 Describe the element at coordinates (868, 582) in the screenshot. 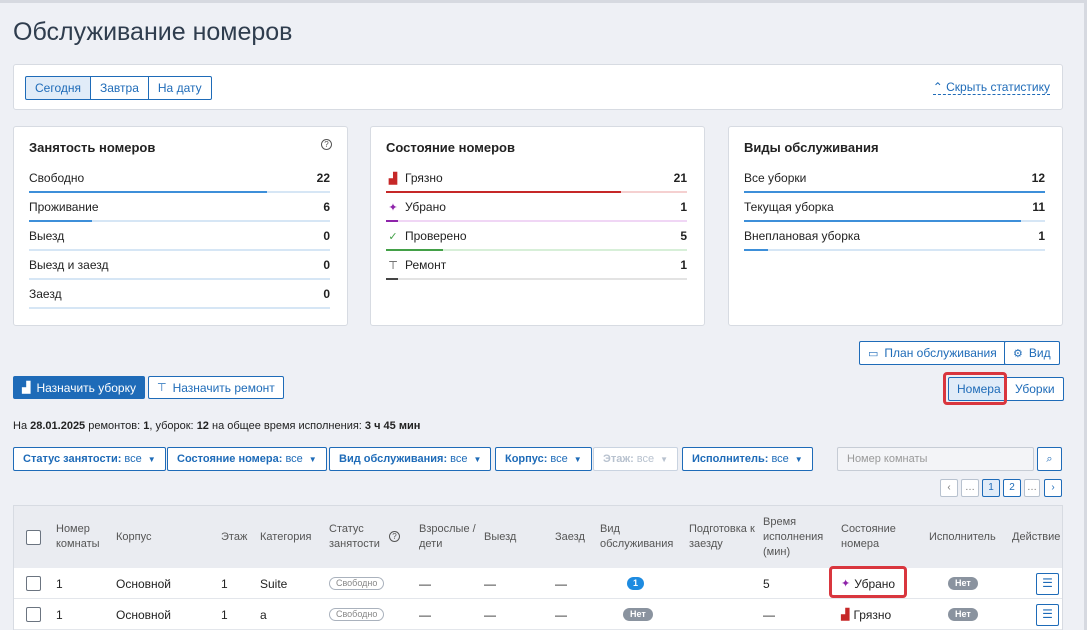

I see `highlight-room-state` at that location.